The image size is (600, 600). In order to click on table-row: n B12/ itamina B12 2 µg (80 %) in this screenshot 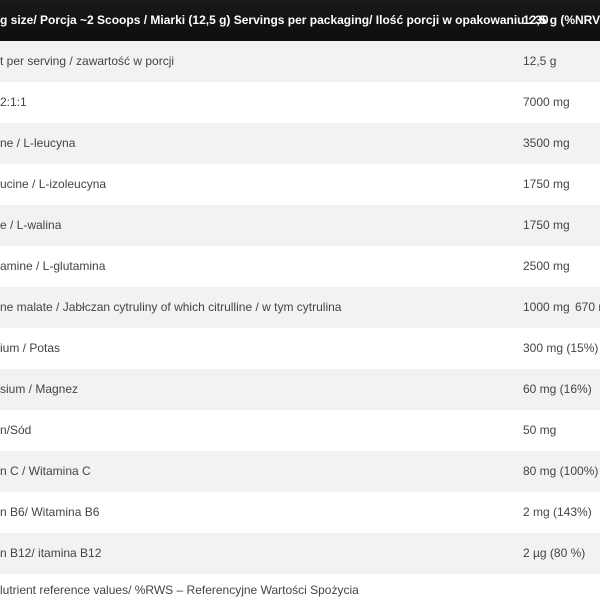, I will do `click(300, 553)`.